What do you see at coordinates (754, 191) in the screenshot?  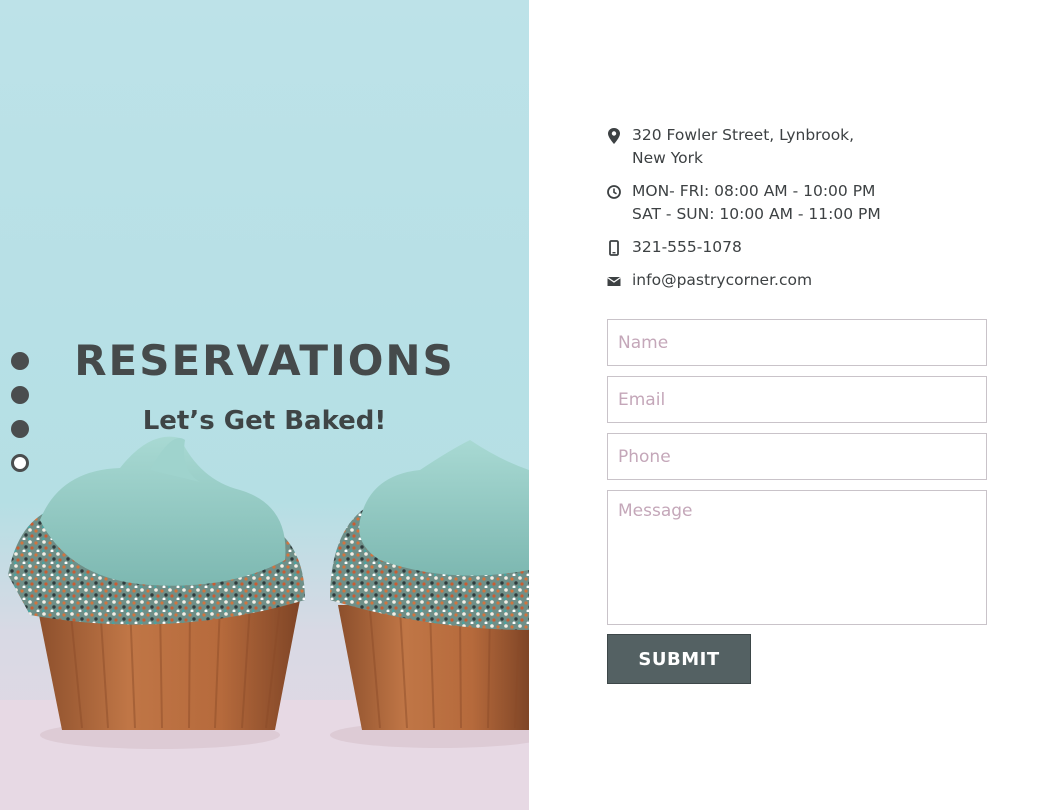 I see `hours-weekdays: MON- FRI: 08:00 AM - 10:00 PM` at bounding box center [754, 191].